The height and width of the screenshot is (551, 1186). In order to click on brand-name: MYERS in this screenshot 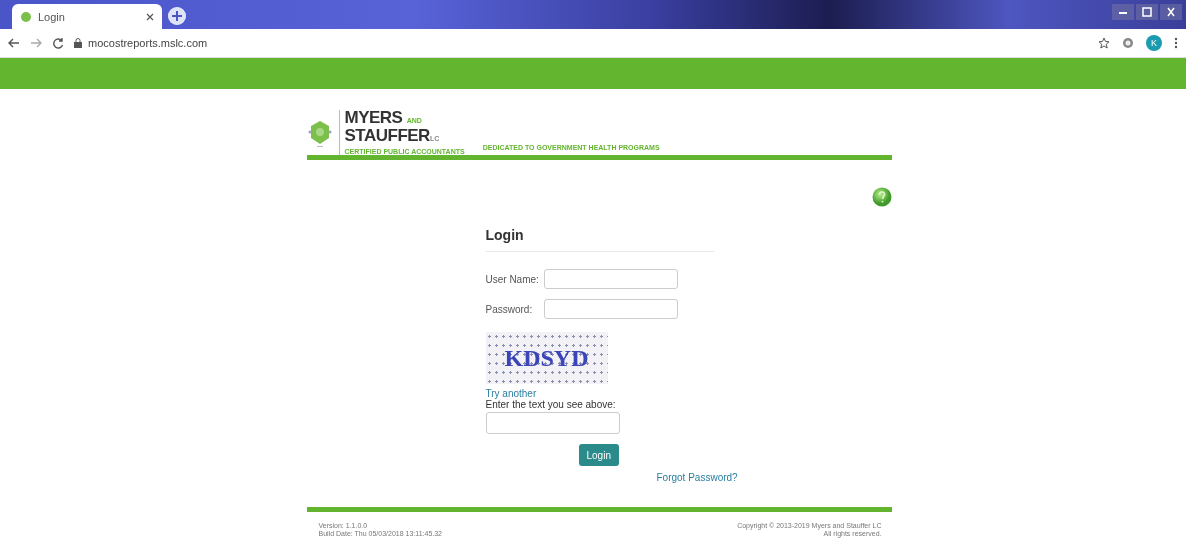, I will do `click(373, 117)`.